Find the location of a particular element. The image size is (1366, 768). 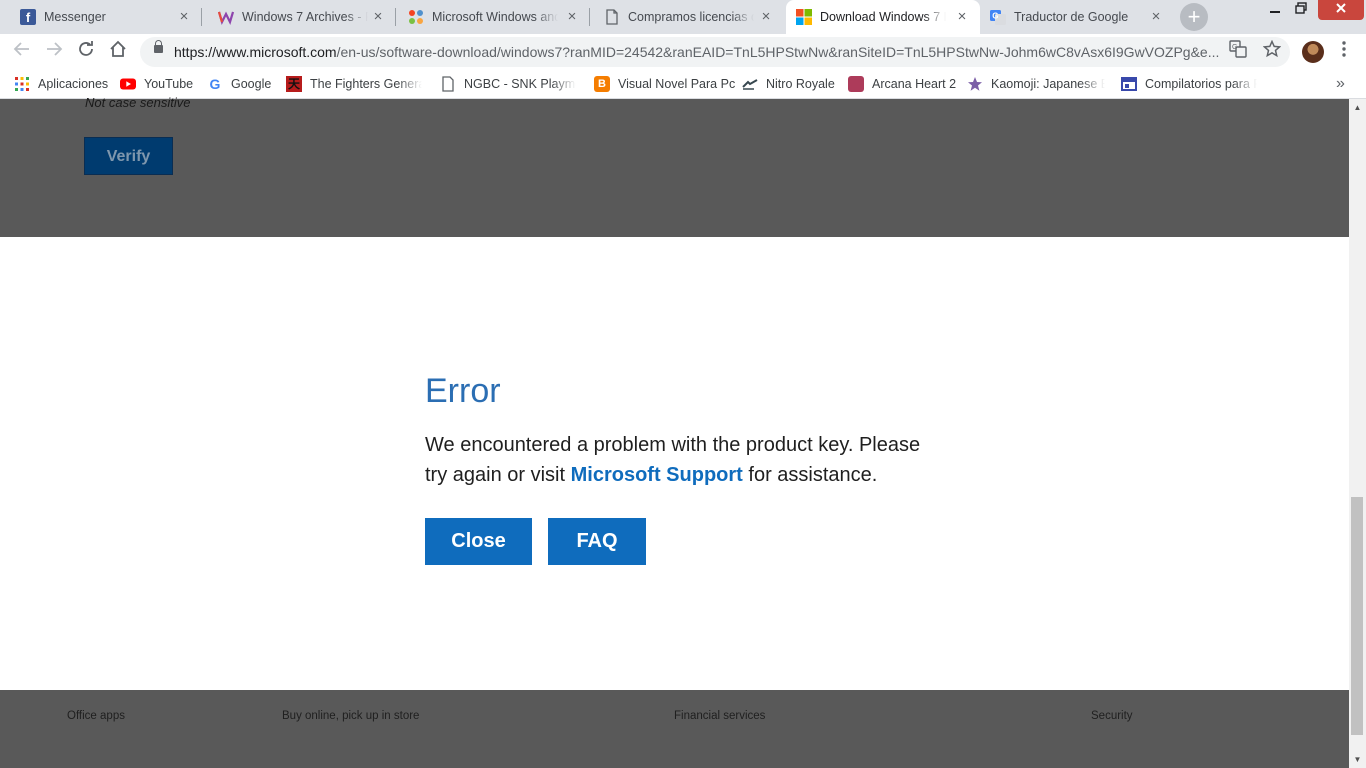

bookmark-arcana-heart: Arcana Heart 2 is located at coordinates (902, 84).